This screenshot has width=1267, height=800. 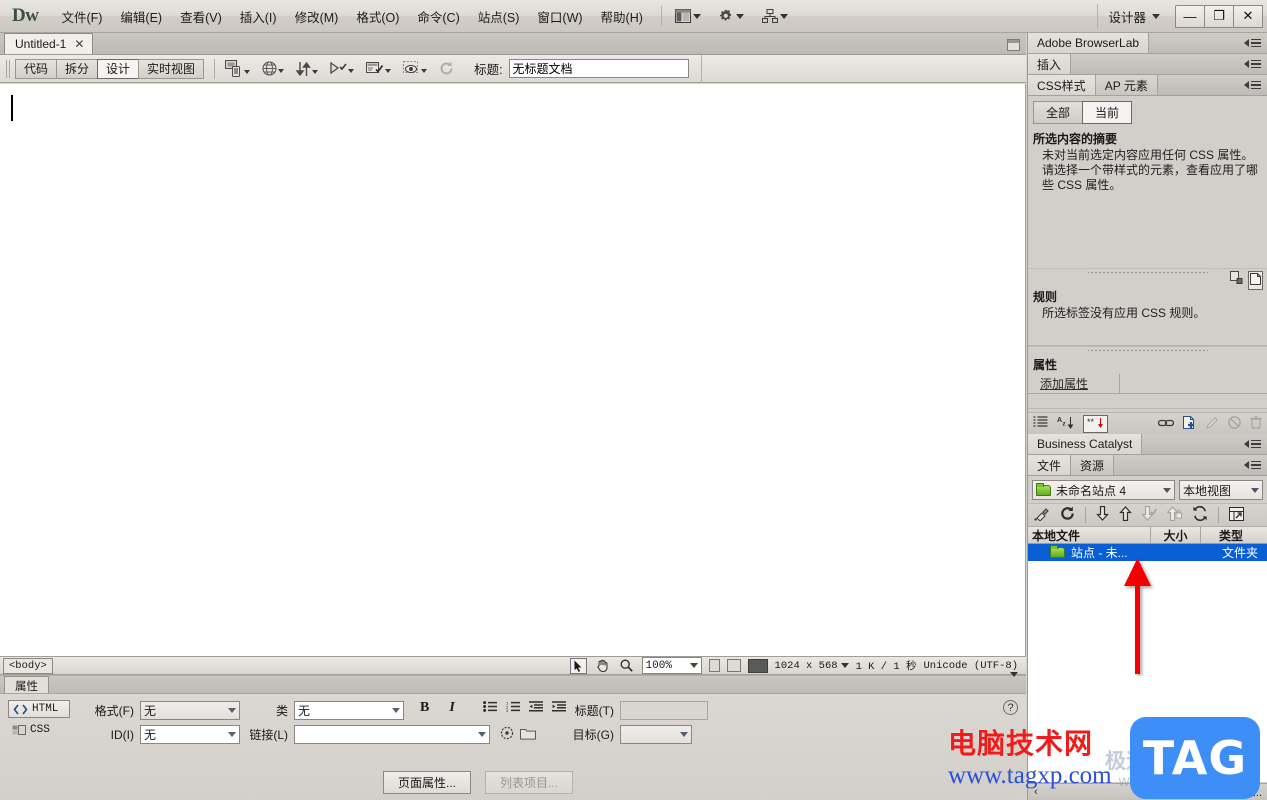 I want to click on view-live-button: 实时视图, so click(x=171, y=68).